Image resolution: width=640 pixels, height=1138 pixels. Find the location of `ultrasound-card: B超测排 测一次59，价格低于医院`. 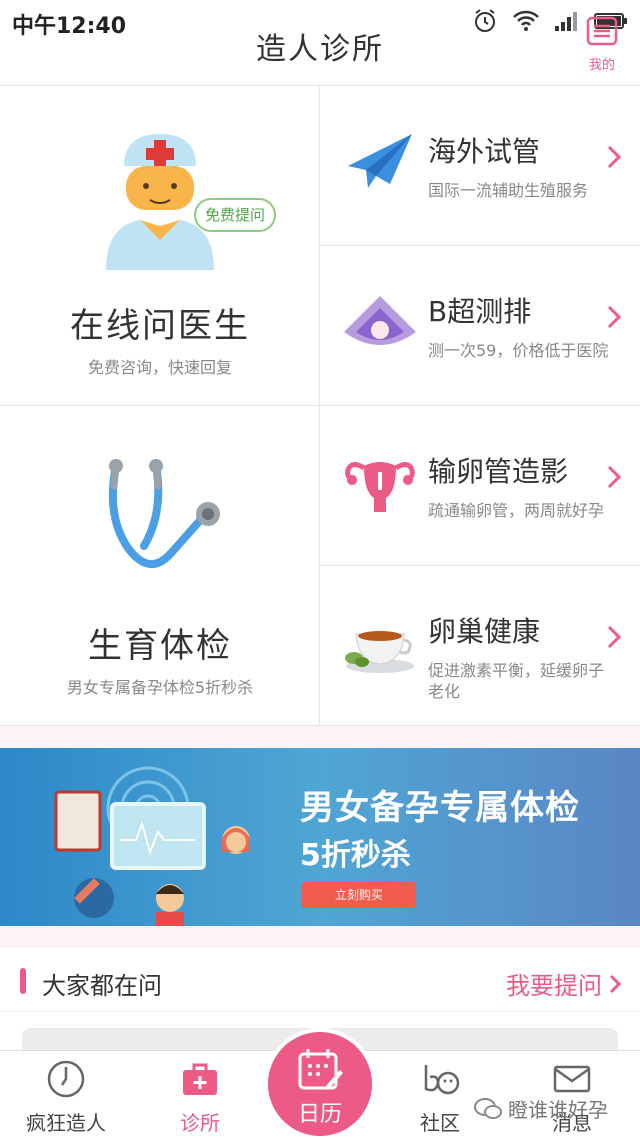

ultrasound-card: B超测排 测一次59，价格低于医院 is located at coordinates (480, 326).